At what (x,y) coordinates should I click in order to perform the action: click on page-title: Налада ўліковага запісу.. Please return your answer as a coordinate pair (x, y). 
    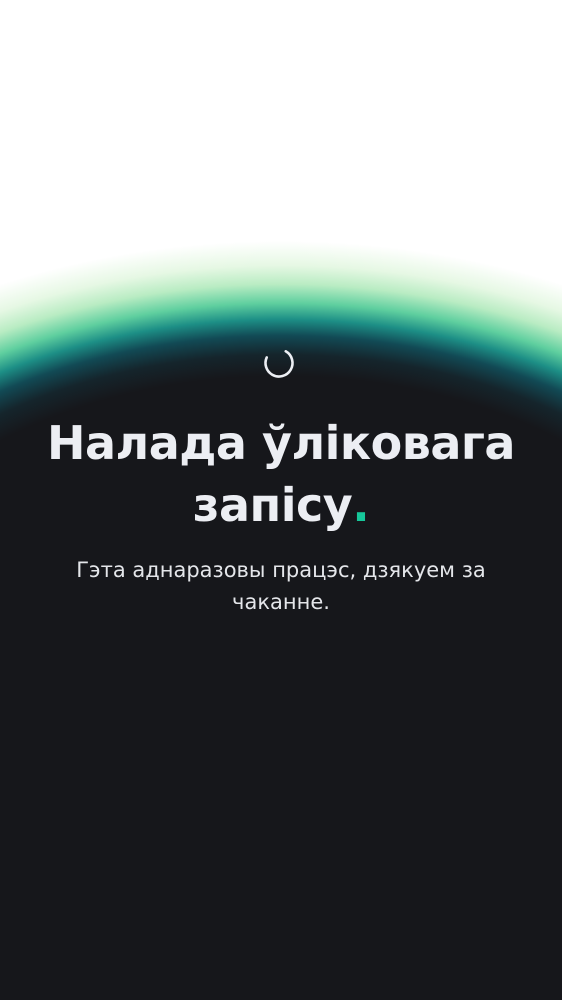
    Looking at the image, I should click on (281, 474).